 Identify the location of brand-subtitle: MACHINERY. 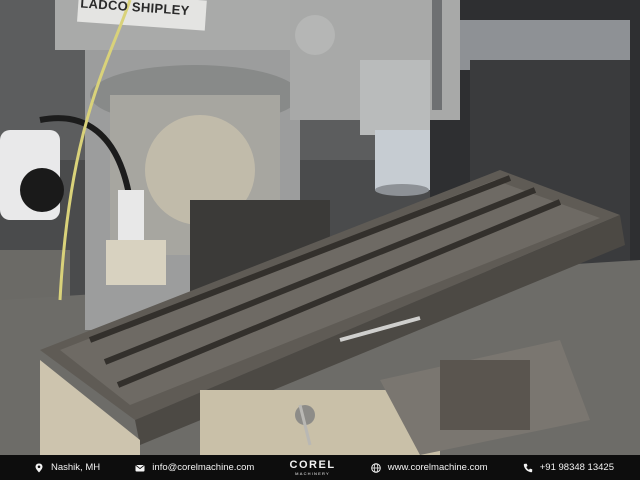
(312, 473).